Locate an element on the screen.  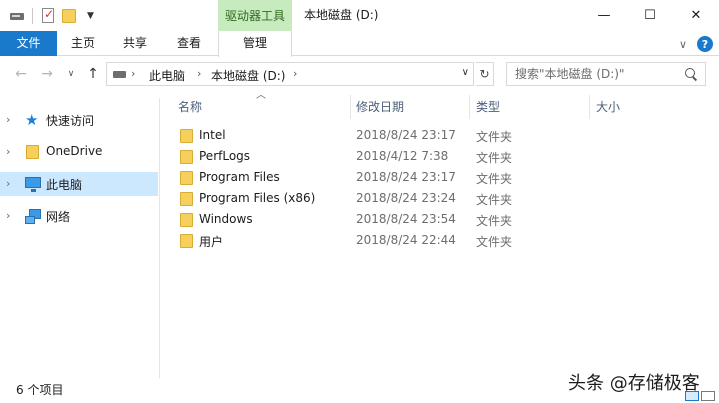
file-row: Windows 2018/8/24 23:54 文件夹 is located at coordinates (440, 220).